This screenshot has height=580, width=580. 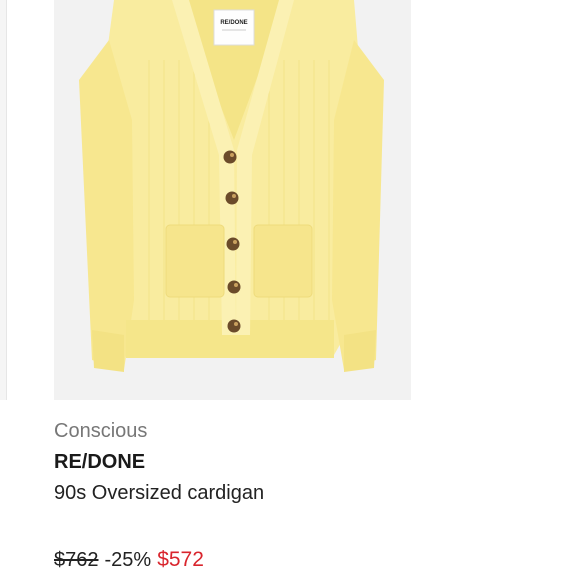 I want to click on sustainability-label: Conscious, so click(x=101, y=431).